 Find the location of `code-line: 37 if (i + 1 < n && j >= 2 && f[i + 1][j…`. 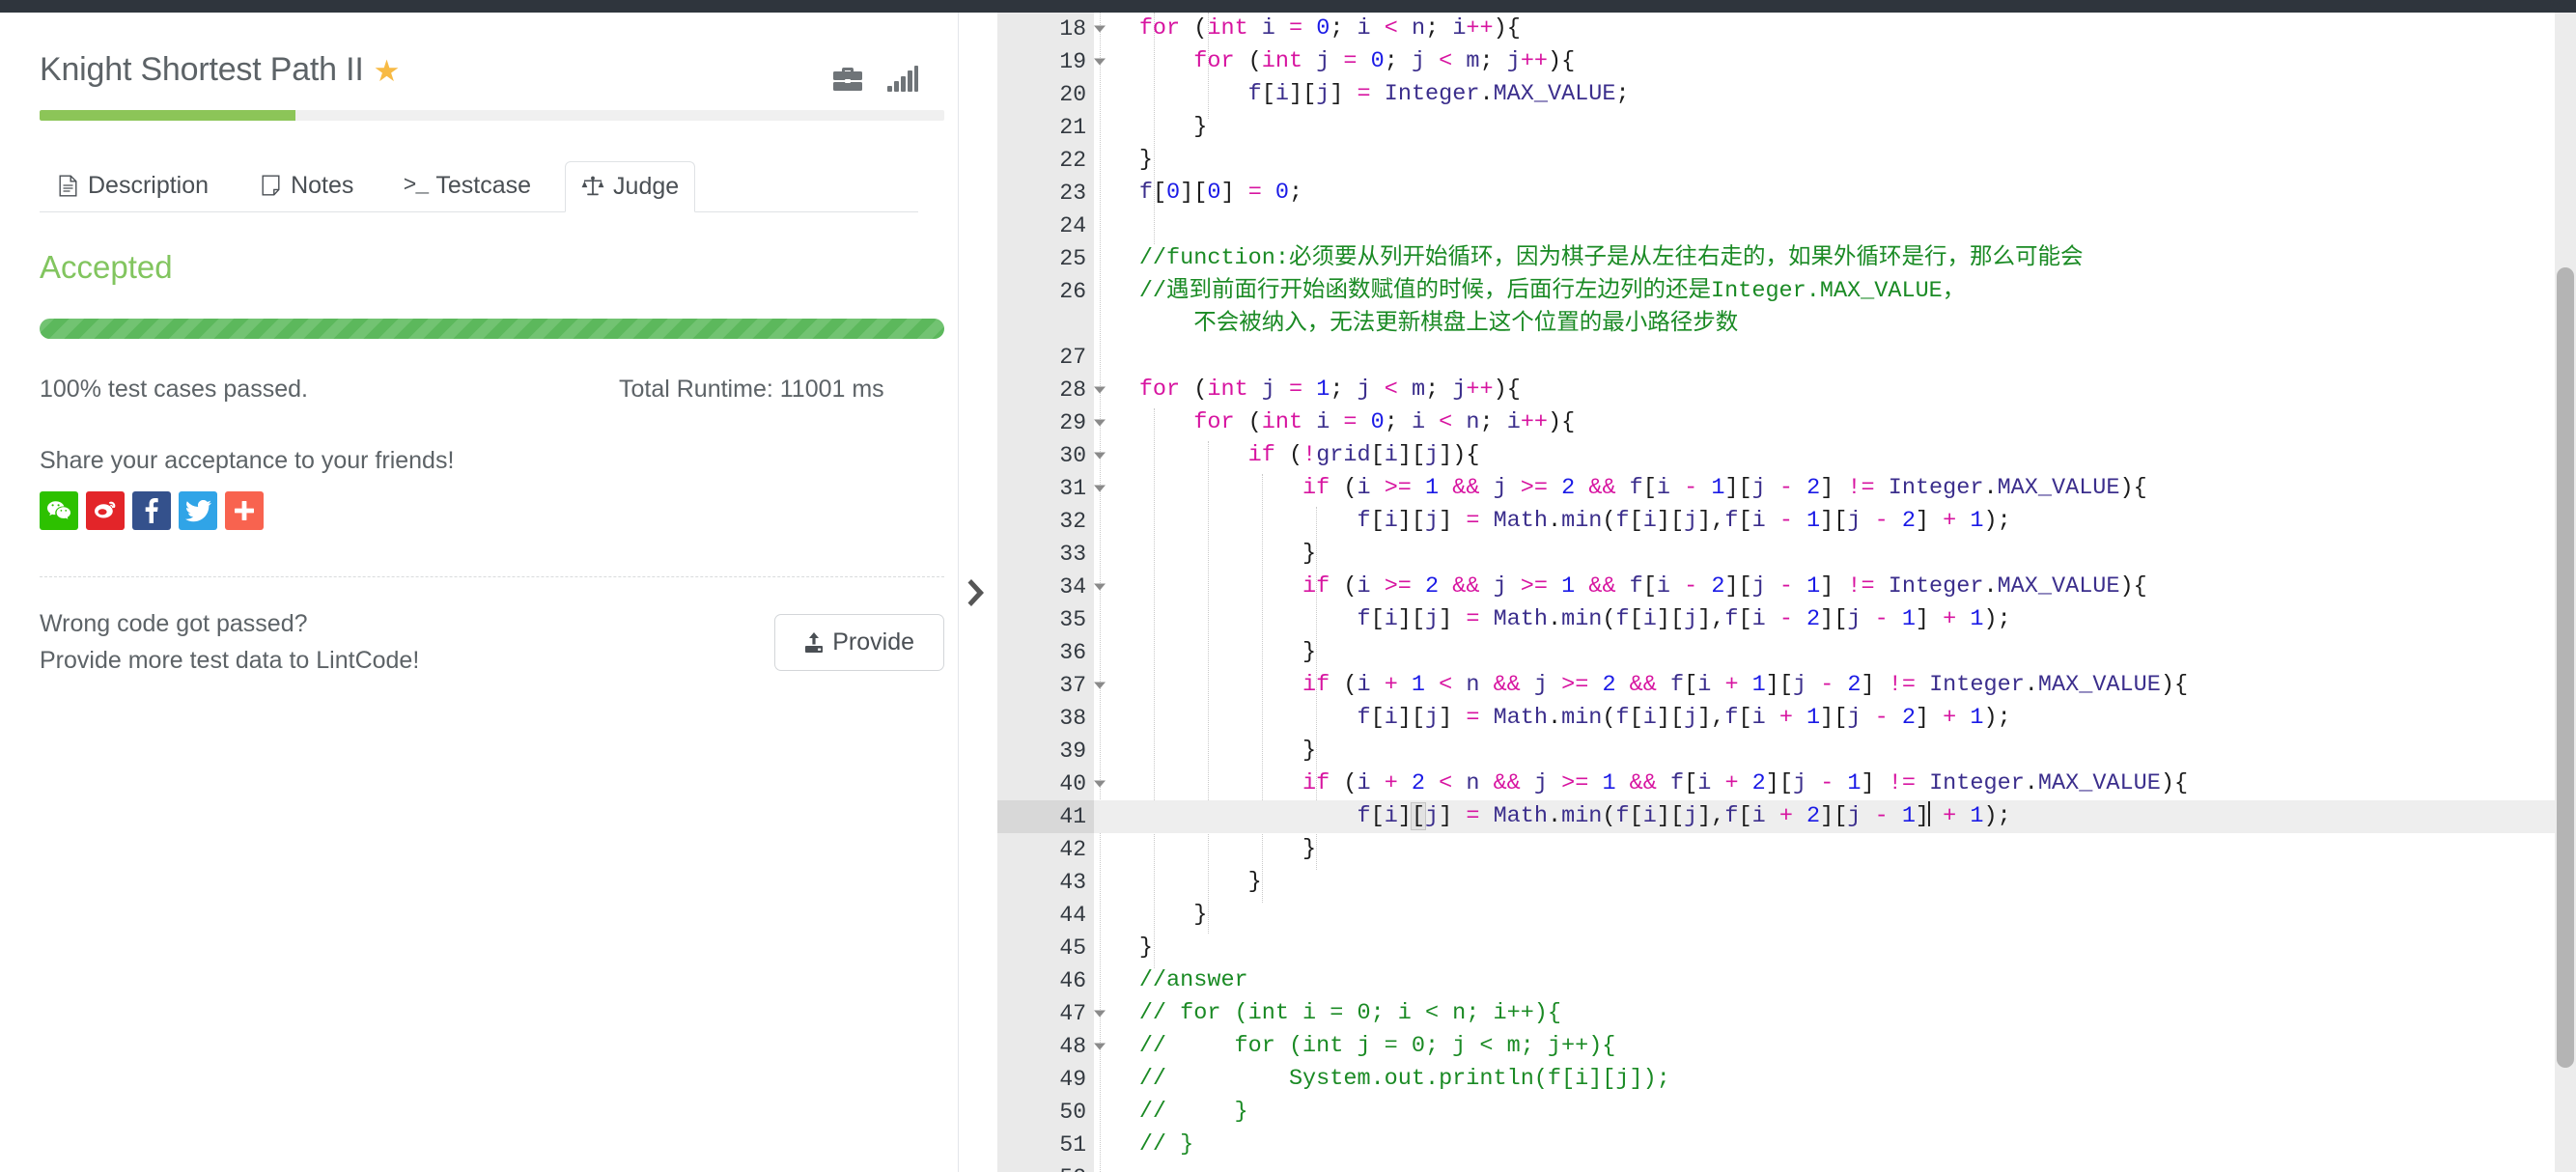

code-line: 37 if (i + 1 < n && j >= 2 && f[i + 1][j… is located at coordinates (1787, 685).